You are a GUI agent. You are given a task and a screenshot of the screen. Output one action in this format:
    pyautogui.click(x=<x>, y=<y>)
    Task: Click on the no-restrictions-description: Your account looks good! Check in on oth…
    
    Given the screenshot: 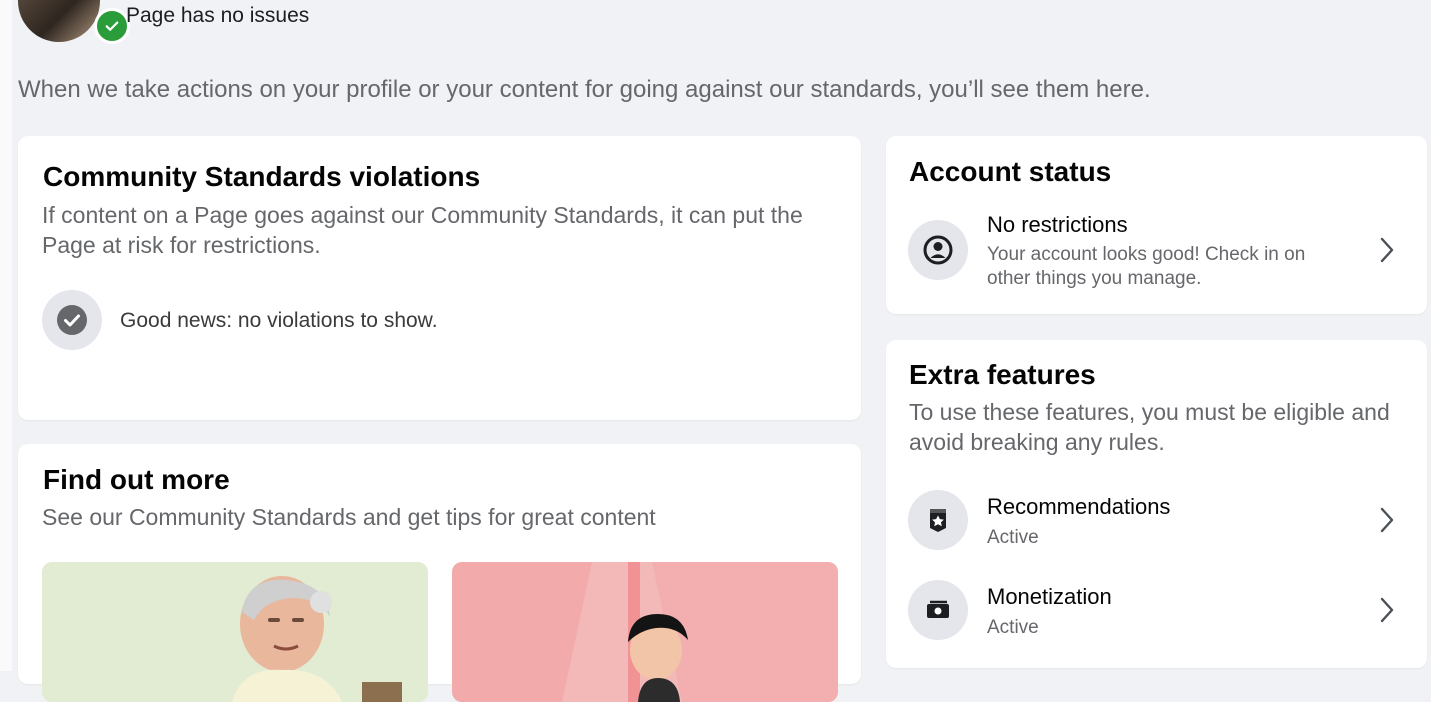 What is the action you would take?
    pyautogui.click(x=1146, y=266)
    